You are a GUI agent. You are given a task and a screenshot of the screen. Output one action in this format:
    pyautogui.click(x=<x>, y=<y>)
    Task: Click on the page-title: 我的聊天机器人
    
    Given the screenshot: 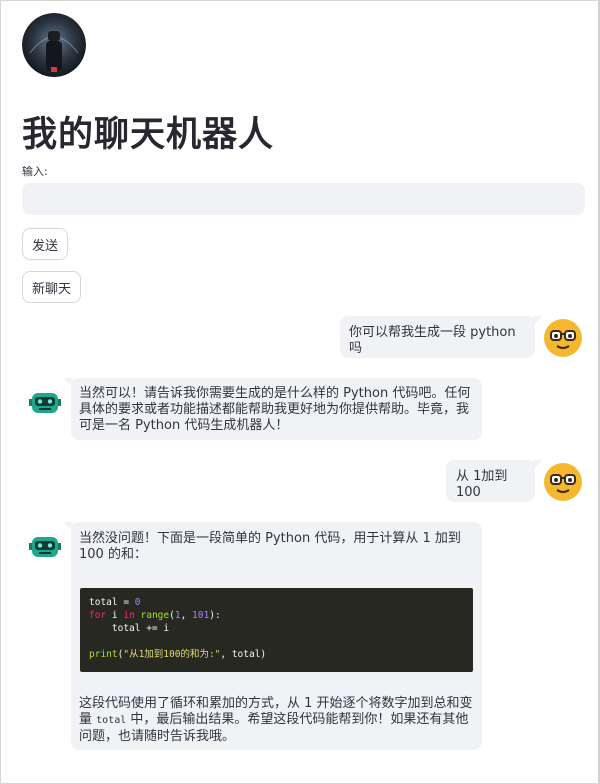 What is the action you would take?
    pyautogui.click(x=148, y=135)
    